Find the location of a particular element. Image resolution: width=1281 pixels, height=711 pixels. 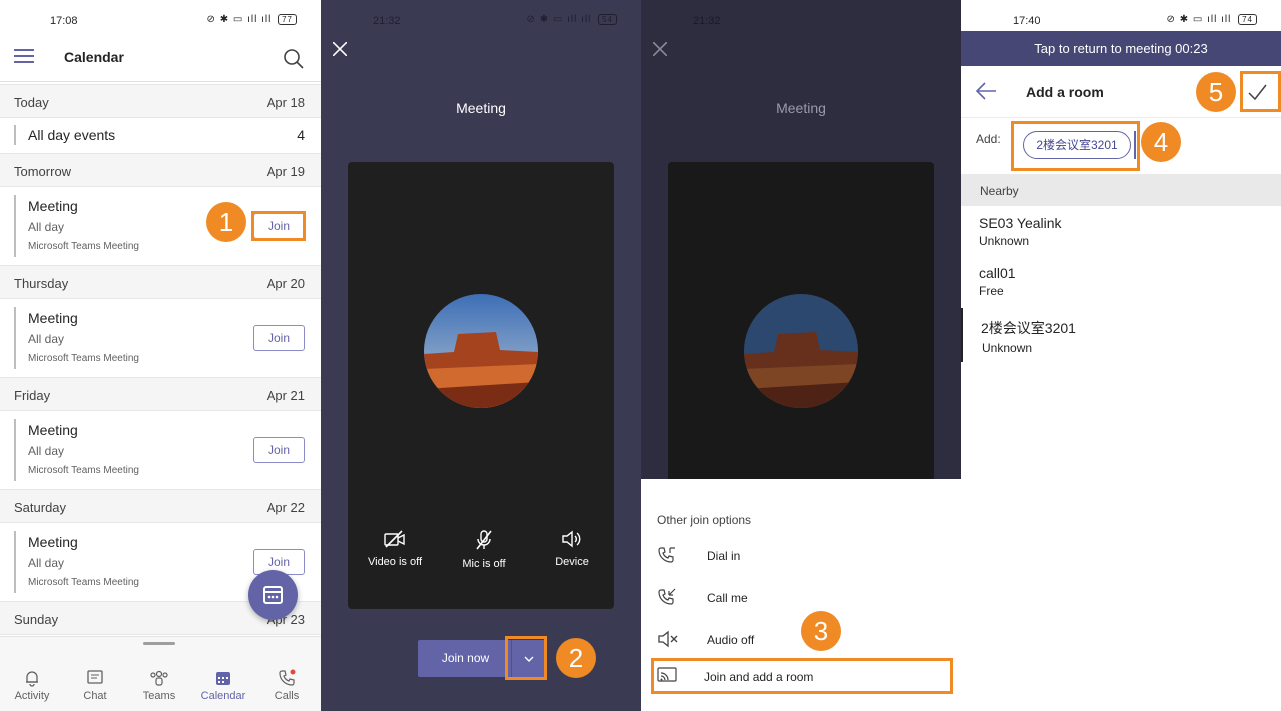

day-header-thursday: Thursday Apr 20 is located at coordinates (160, 282).